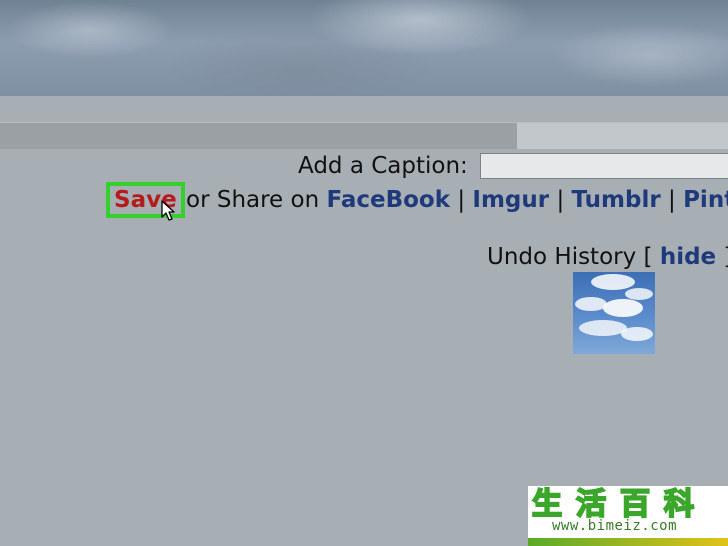 This screenshot has height=546, width=728. I want to click on undo-history-close-bracket: ], so click(725, 257).